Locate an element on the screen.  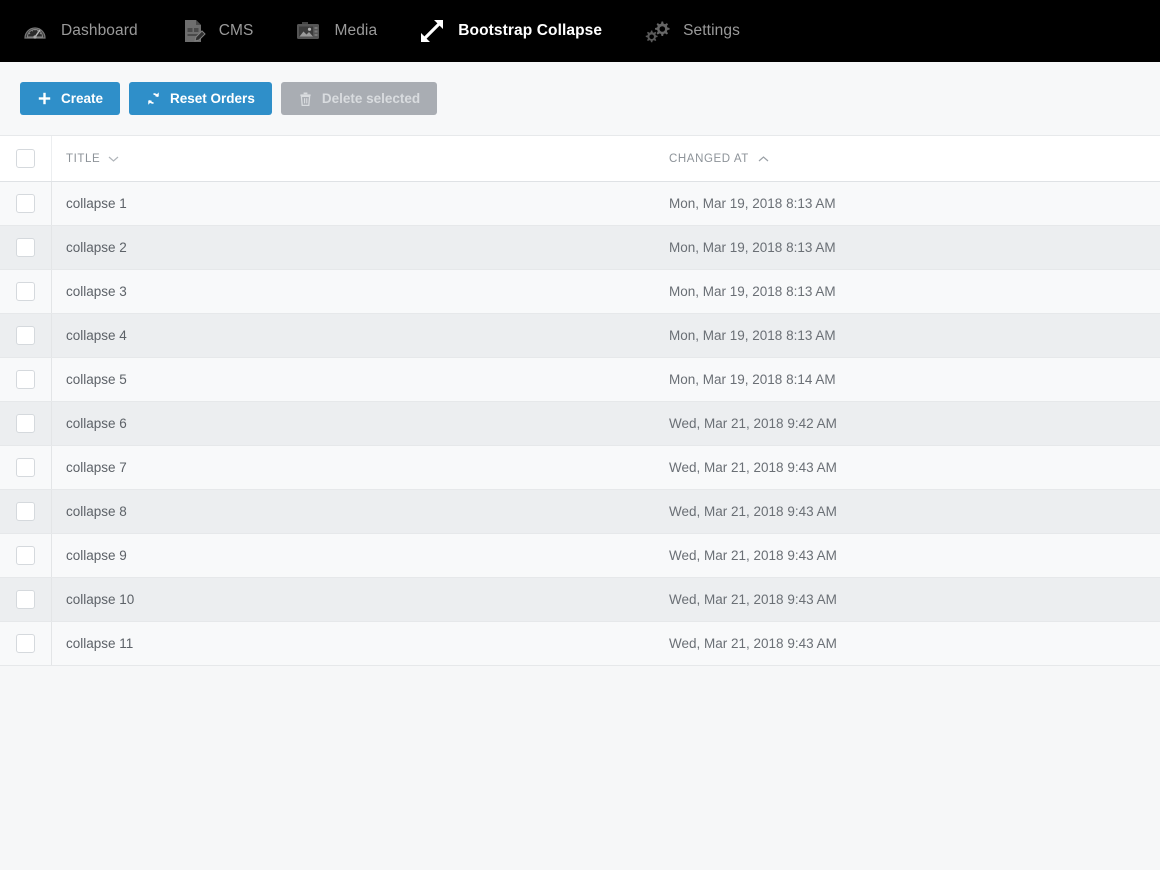
nav-item-bootstrap-collapse: Bootstrap Collapse is located at coordinates (514, 31).